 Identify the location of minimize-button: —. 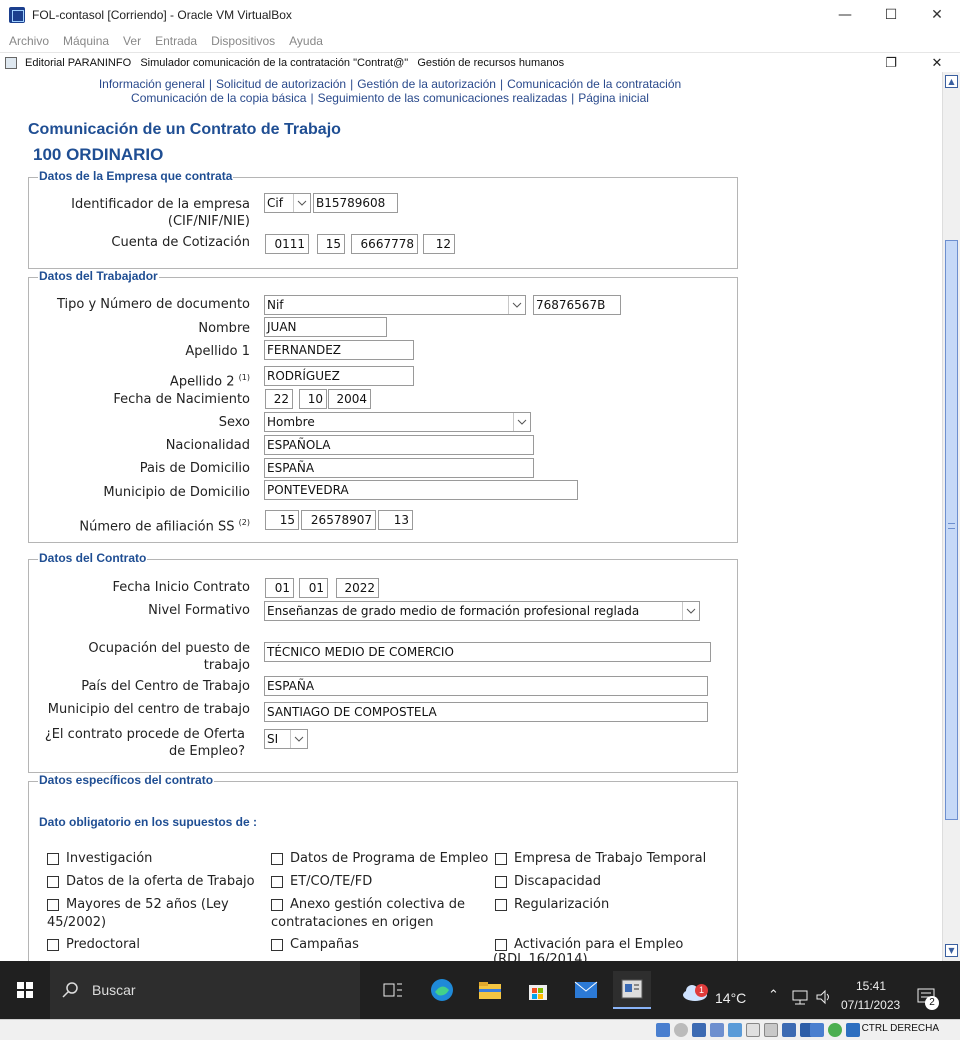
(845, 15).